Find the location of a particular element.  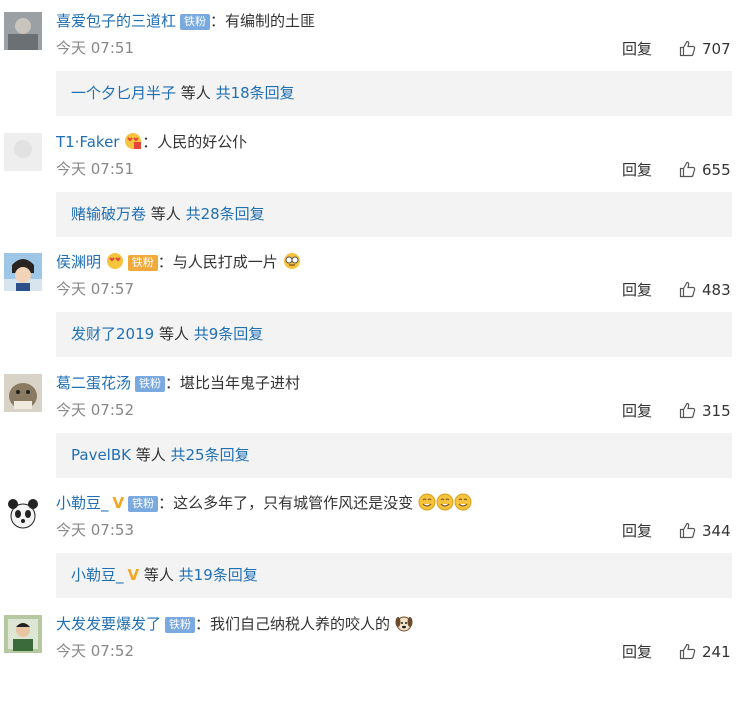

reply-count: 共18条回复 is located at coordinates (255, 93).